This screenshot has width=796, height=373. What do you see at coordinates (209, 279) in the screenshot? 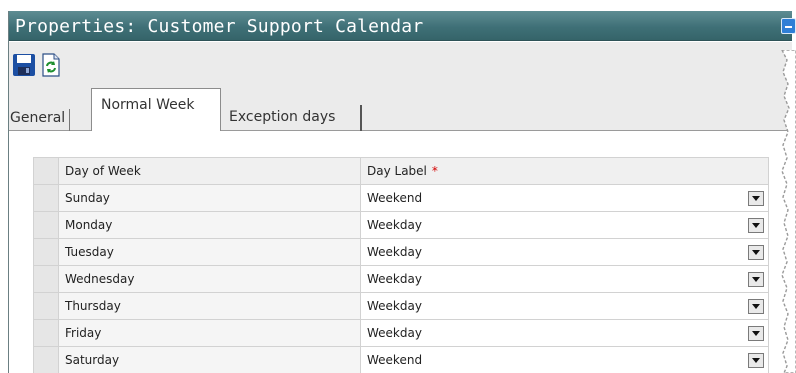
I see `day-cell: Wednesday` at bounding box center [209, 279].